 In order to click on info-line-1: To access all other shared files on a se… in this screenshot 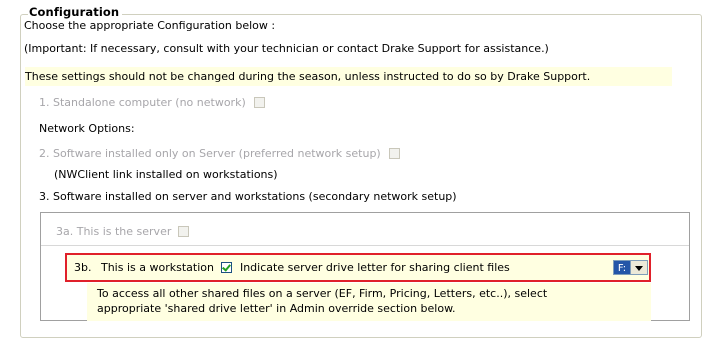, I will do `click(322, 293)`.